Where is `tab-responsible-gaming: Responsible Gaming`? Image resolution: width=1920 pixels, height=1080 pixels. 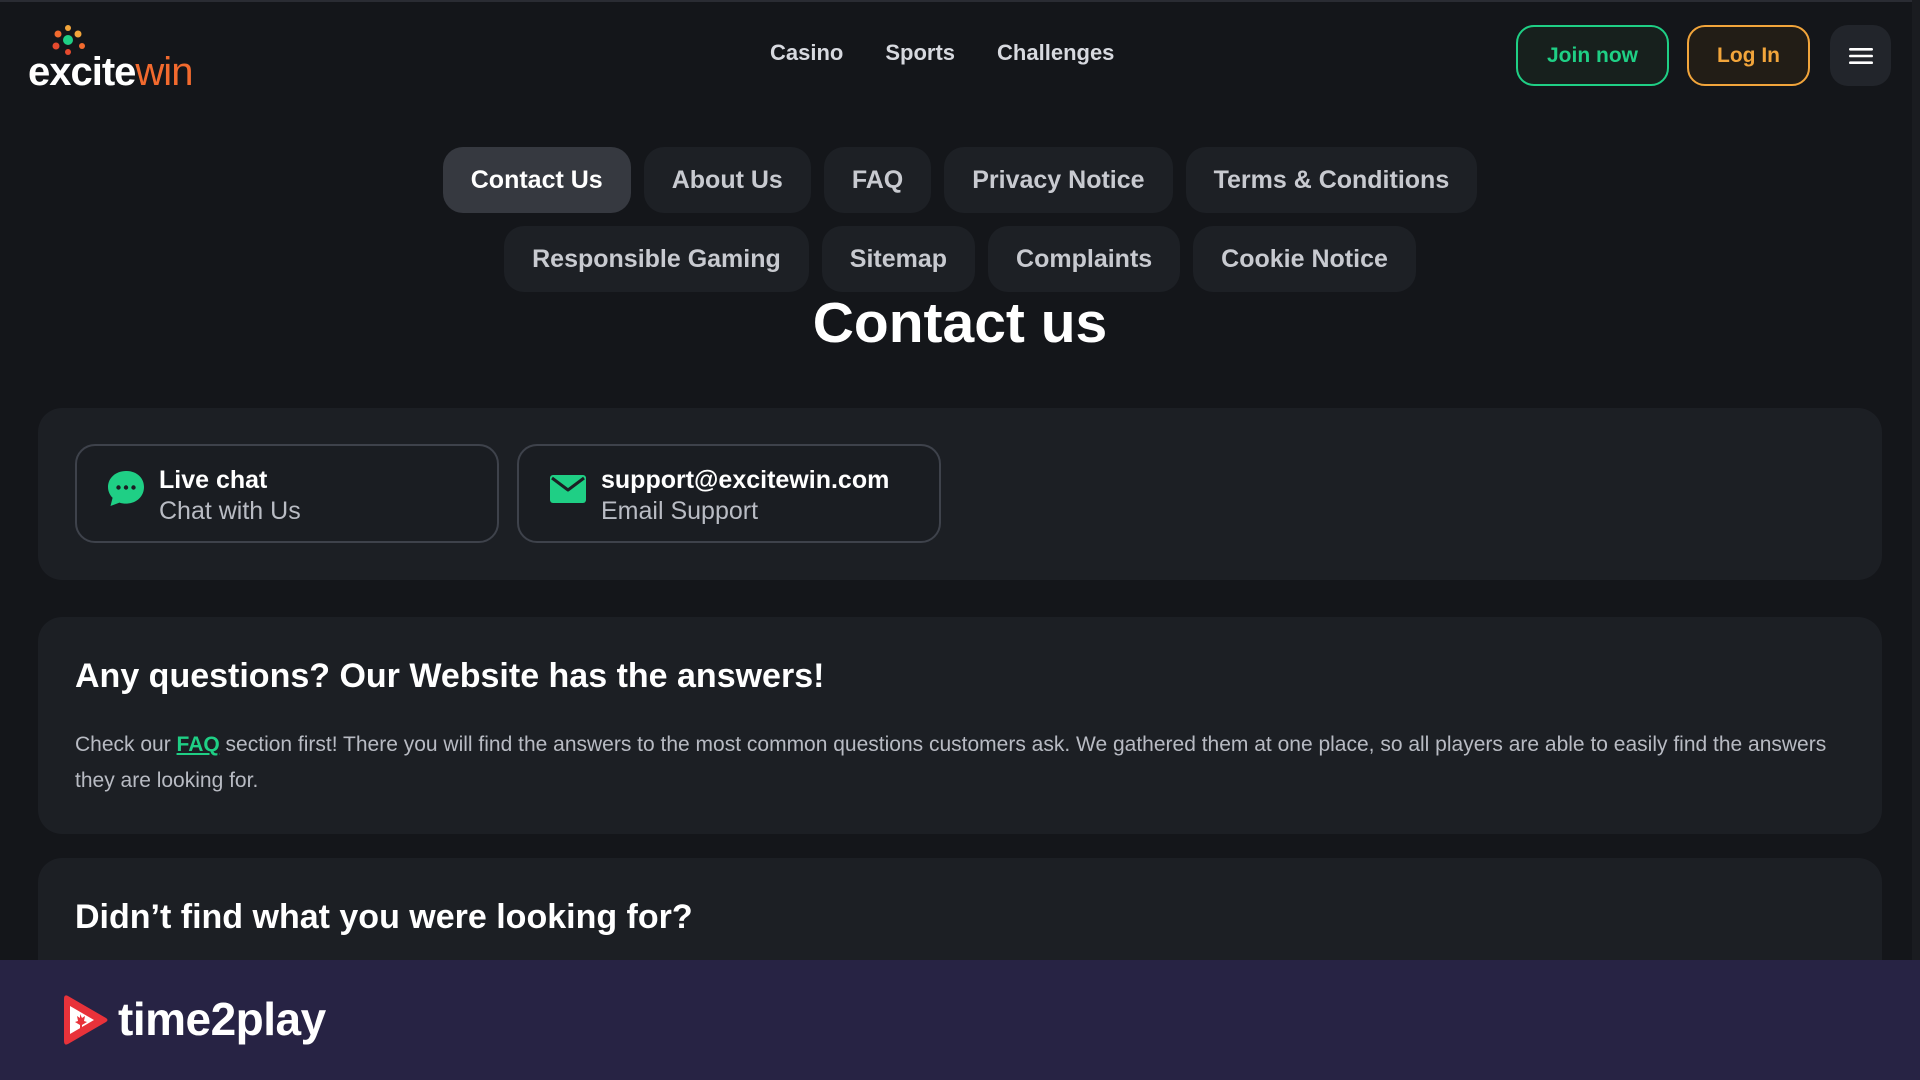 tab-responsible-gaming: Responsible Gaming is located at coordinates (656, 259).